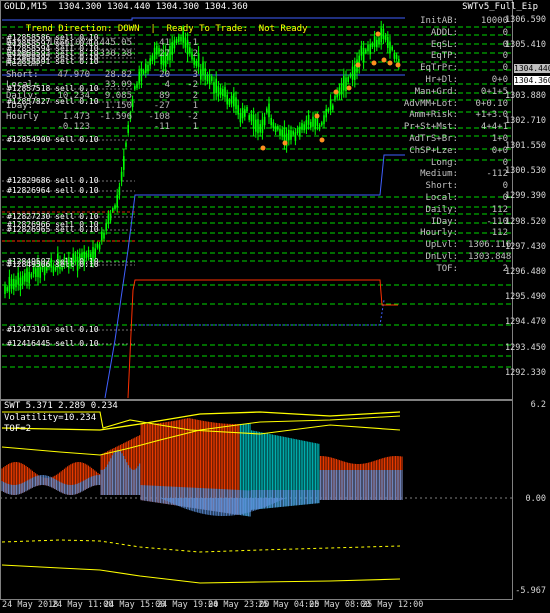  I want to click on ea-param-value: 112, so click(499, 233).